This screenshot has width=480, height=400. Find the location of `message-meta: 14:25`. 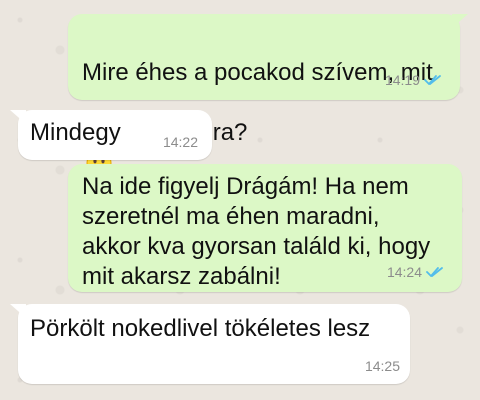

message-meta: 14:25 is located at coordinates (382, 366).